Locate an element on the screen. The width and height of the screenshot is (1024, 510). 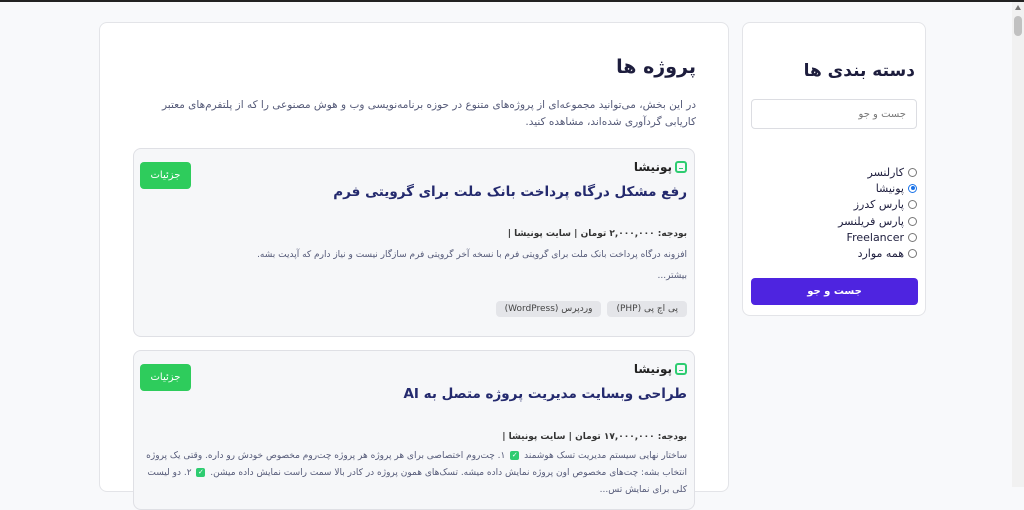
description-part: ساختار نهایی سیستم مدیریت تسک هوشمند is located at coordinates (605, 456).